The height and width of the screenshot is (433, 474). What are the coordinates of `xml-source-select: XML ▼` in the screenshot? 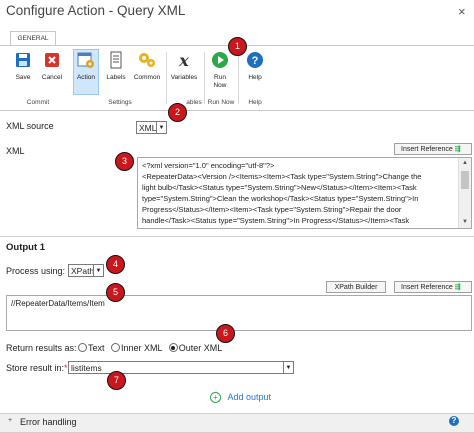 It's located at (151, 127).